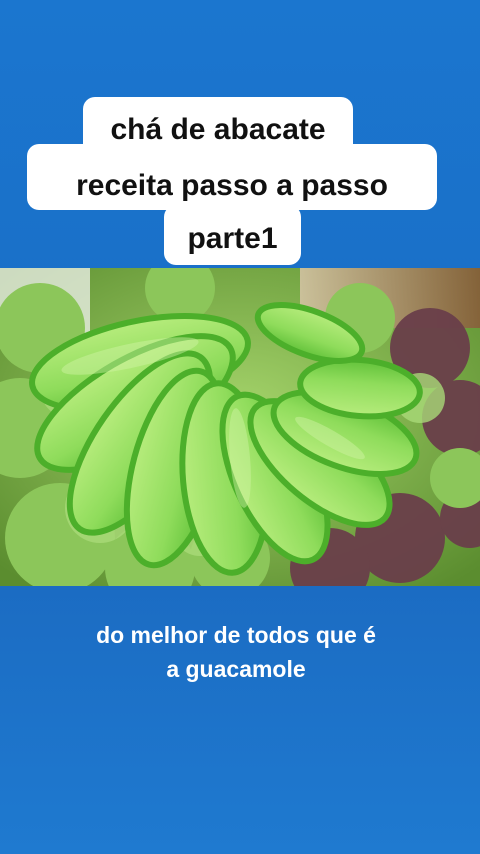 Image resolution: width=480 pixels, height=854 pixels. Describe the element at coordinates (236, 635) in the screenshot. I see `caption-line-1: do melhor de todos que é` at that location.